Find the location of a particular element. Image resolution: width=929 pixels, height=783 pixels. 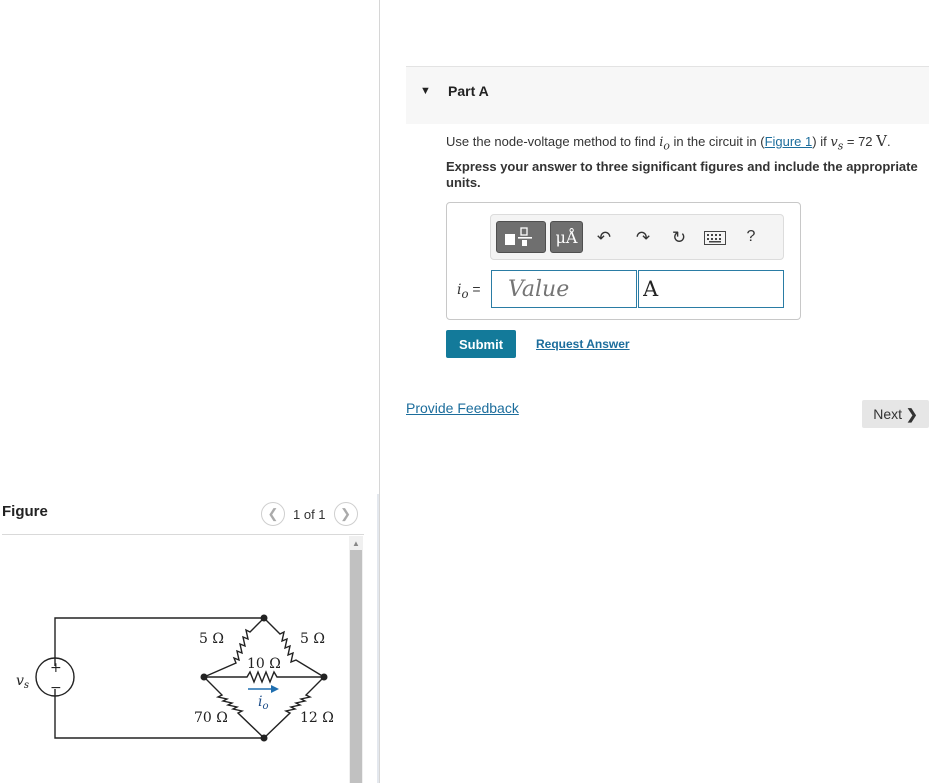

next-label: Next is located at coordinates (888, 414).